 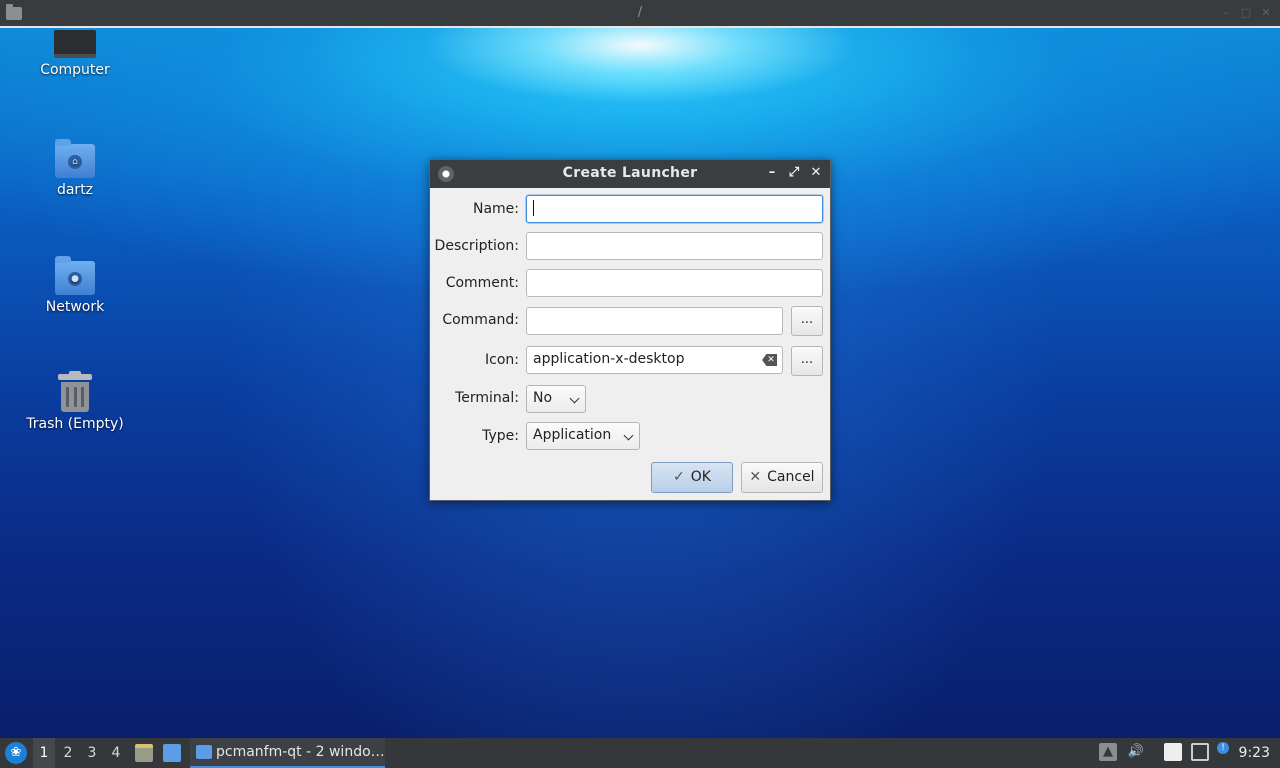 I want to click on volume-icon: 🔊, so click(x=1136, y=752).